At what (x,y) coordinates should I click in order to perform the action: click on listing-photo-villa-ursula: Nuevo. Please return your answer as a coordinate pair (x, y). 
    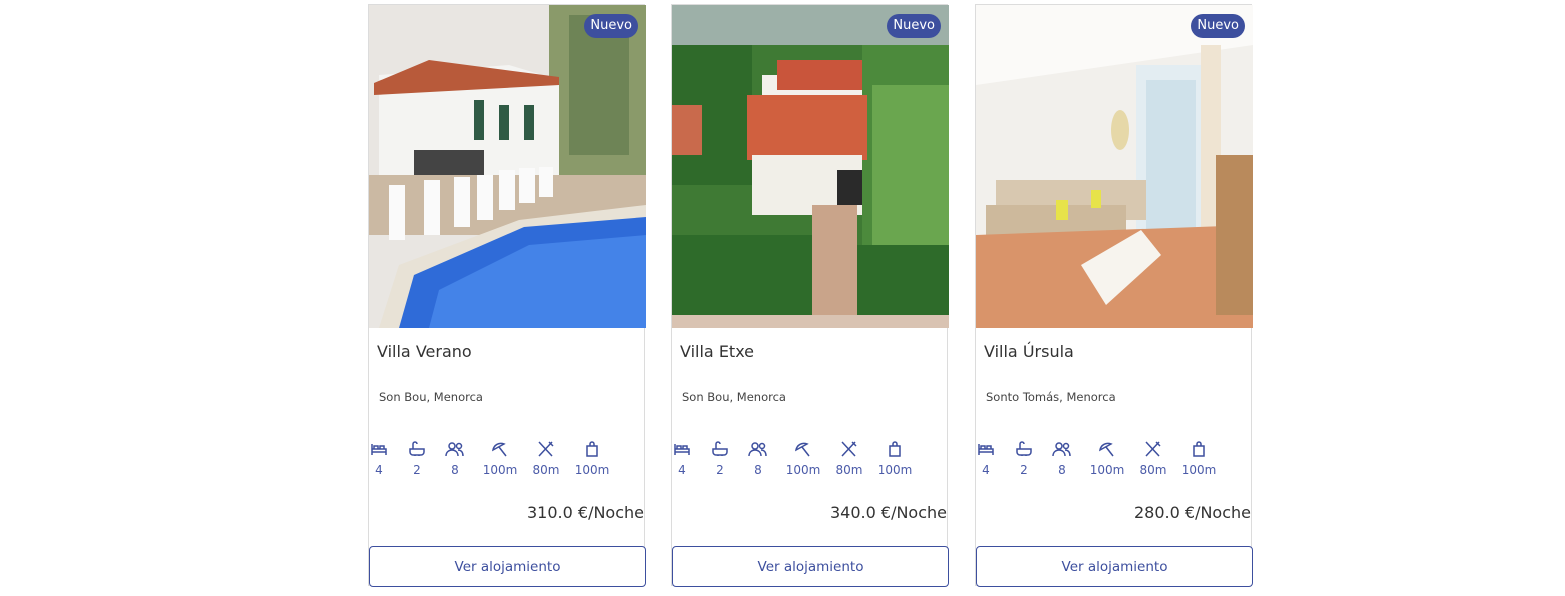
    Looking at the image, I should click on (1114, 166).